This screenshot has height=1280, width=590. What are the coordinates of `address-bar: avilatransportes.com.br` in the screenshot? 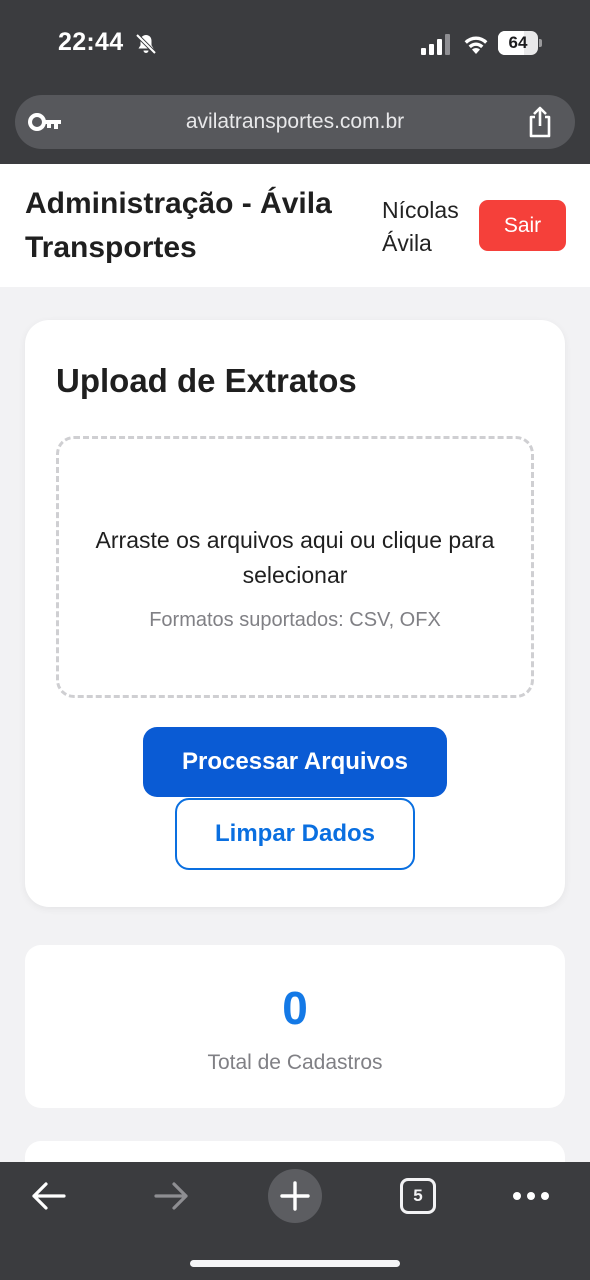 It's located at (295, 122).